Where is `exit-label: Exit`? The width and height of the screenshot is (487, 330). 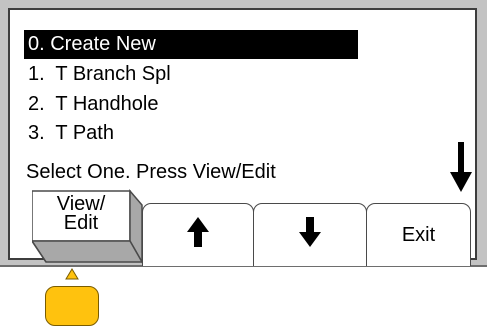
exit-label: Exit is located at coordinates (418, 234).